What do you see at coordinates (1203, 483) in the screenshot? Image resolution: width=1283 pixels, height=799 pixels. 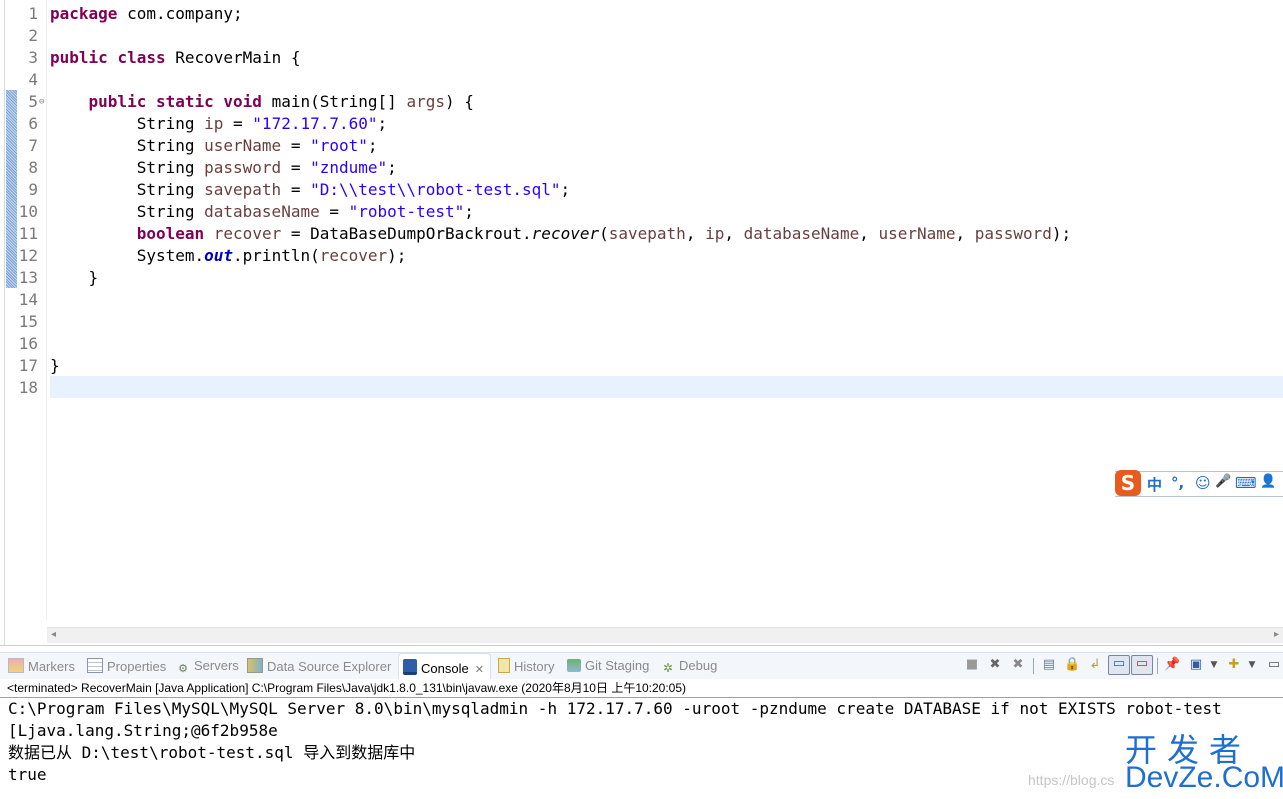 I see `emoji-icon: ☺` at bounding box center [1203, 483].